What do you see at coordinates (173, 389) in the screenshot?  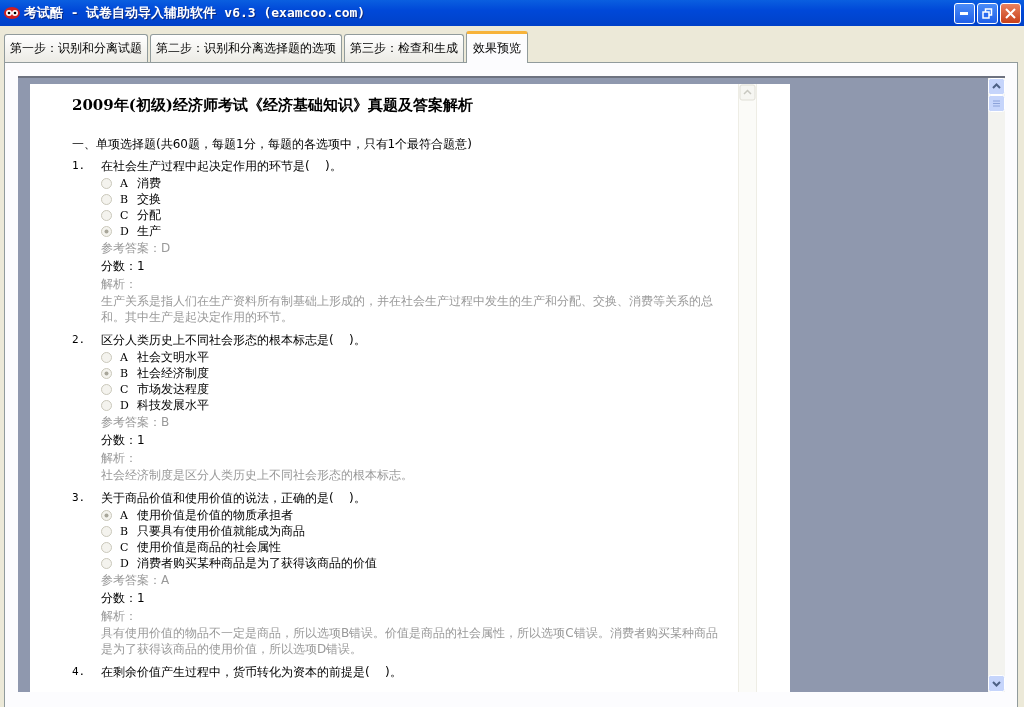 I see `option-text: 市场发达程度` at bounding box center [173, 389].